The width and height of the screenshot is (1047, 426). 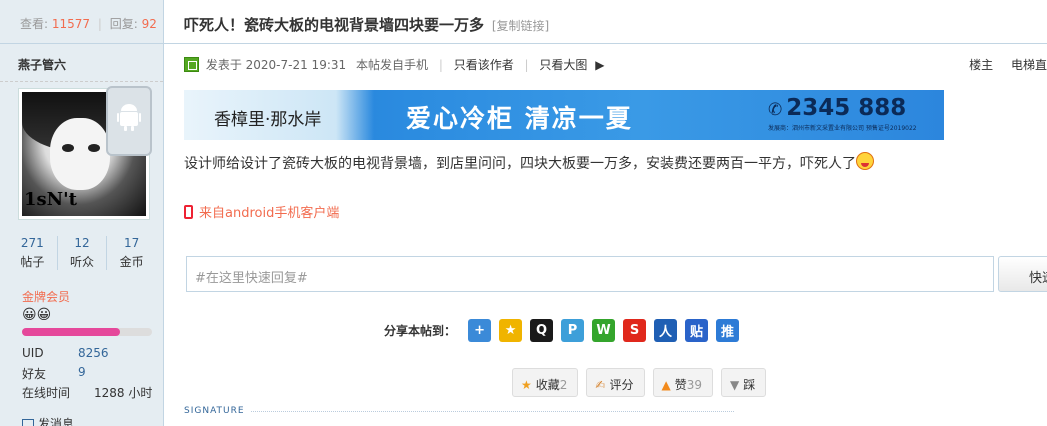 I want to click on from-mobile-link: 来自android手机客户端, so click(x=261, y=211).